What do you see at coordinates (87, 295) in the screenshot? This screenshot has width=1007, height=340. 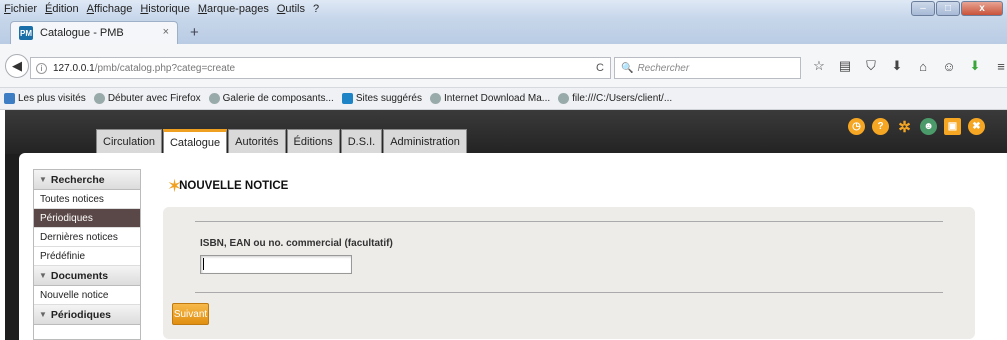 I see `sidebar-item-nouvelle-notice: Nouvelle notice` at bounding box center [87, 295].